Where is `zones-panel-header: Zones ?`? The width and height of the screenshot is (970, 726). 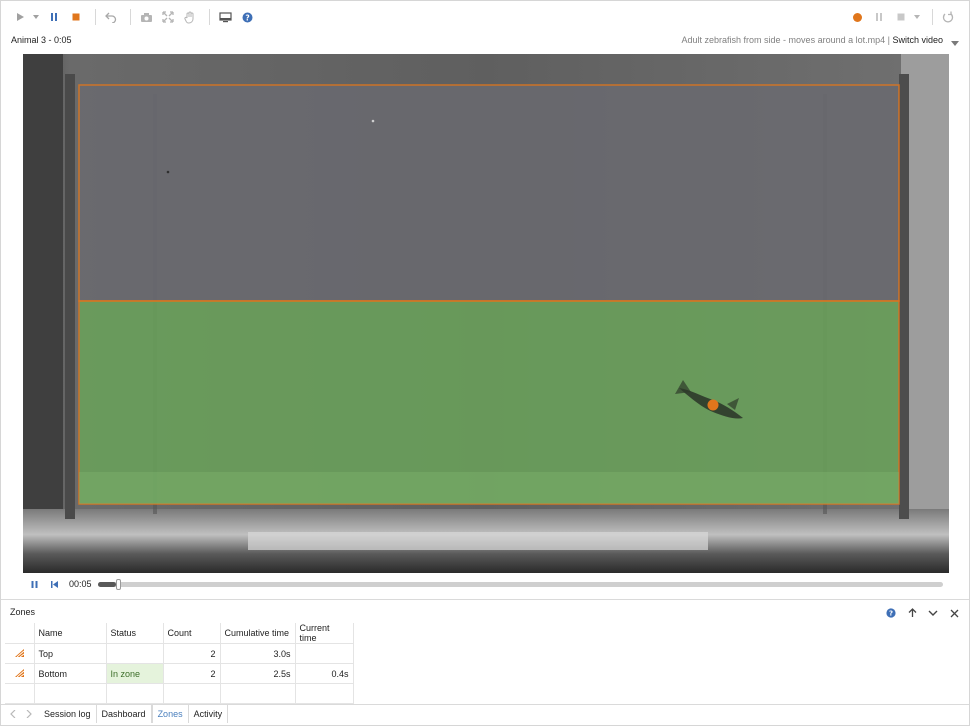
zones-panel-header: Zones ? is located at coordinates (486, 613).